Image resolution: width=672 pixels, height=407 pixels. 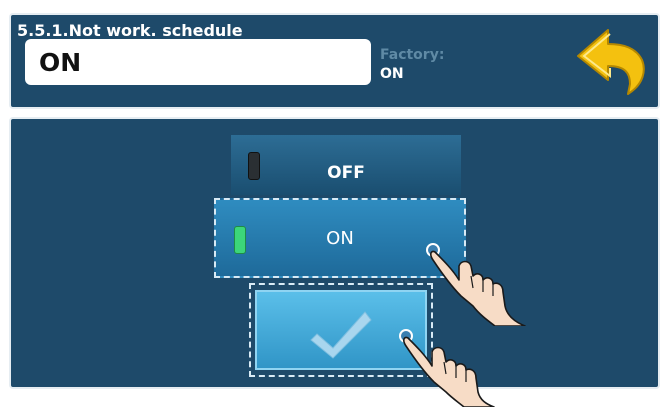 What do you see at coordinates (130, 30) in the screenshot?
I see `page-title: 5.5.1.Not work. schedule` at bounding box center [130, 30].